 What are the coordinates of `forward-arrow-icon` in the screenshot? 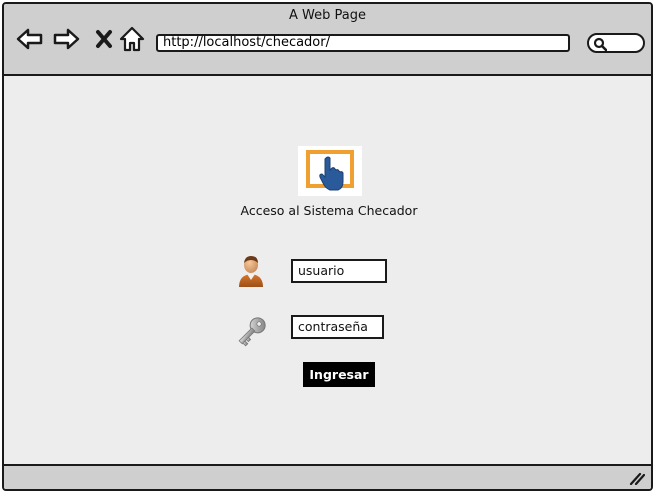 It's located at (66, 39).